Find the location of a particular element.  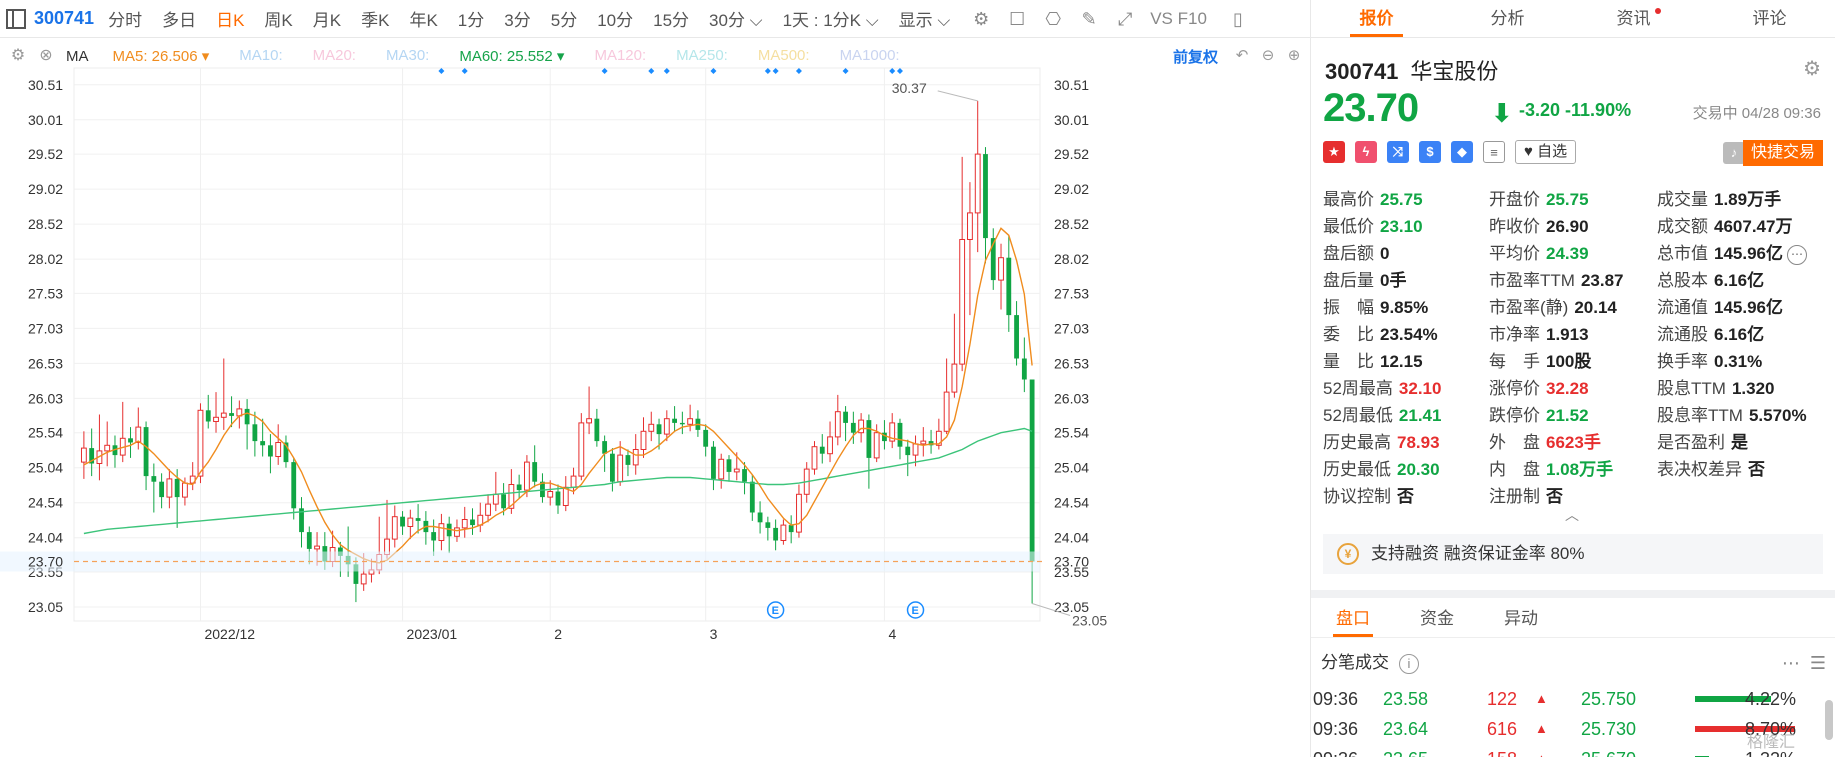

draw-box-icon: ☐ is located at coordinates (1017, 19).